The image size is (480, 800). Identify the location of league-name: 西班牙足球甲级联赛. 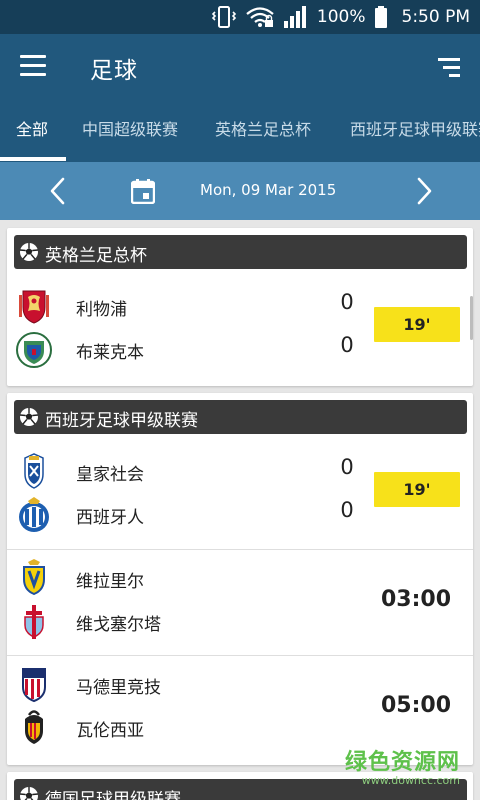
(121, 421).